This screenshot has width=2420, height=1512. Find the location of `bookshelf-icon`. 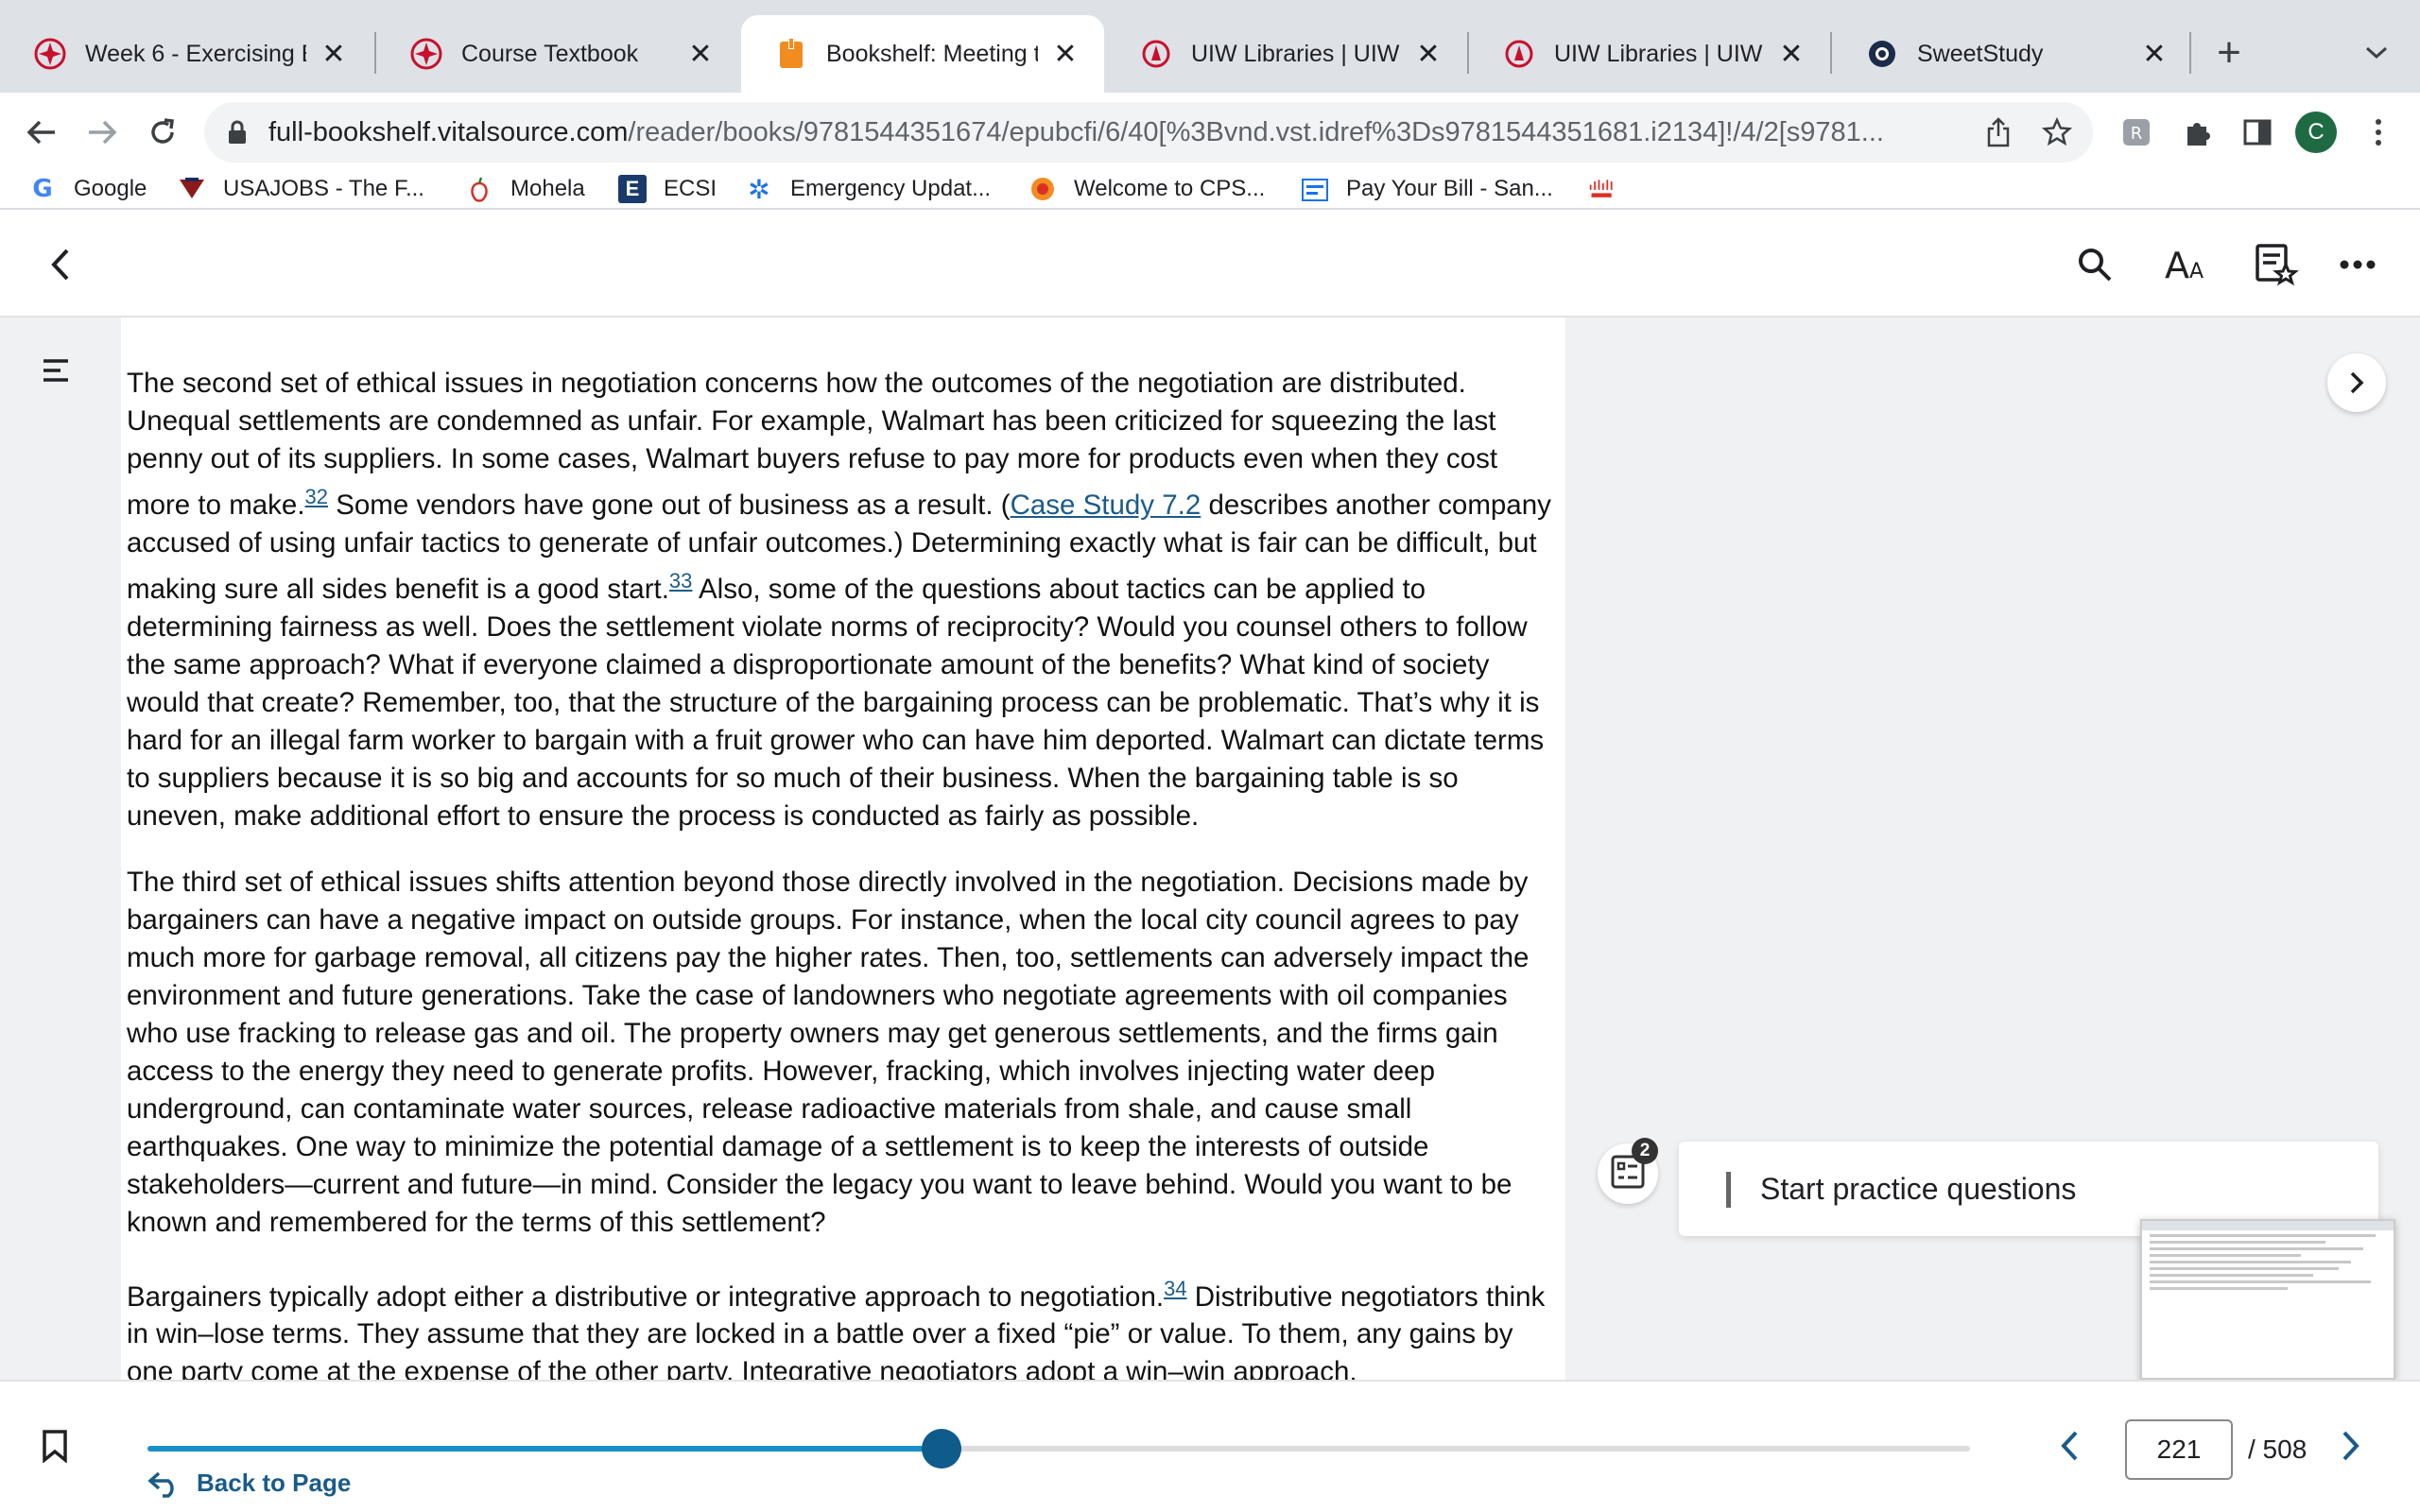

bookshelf-icon is located at coordinates (791, 54).